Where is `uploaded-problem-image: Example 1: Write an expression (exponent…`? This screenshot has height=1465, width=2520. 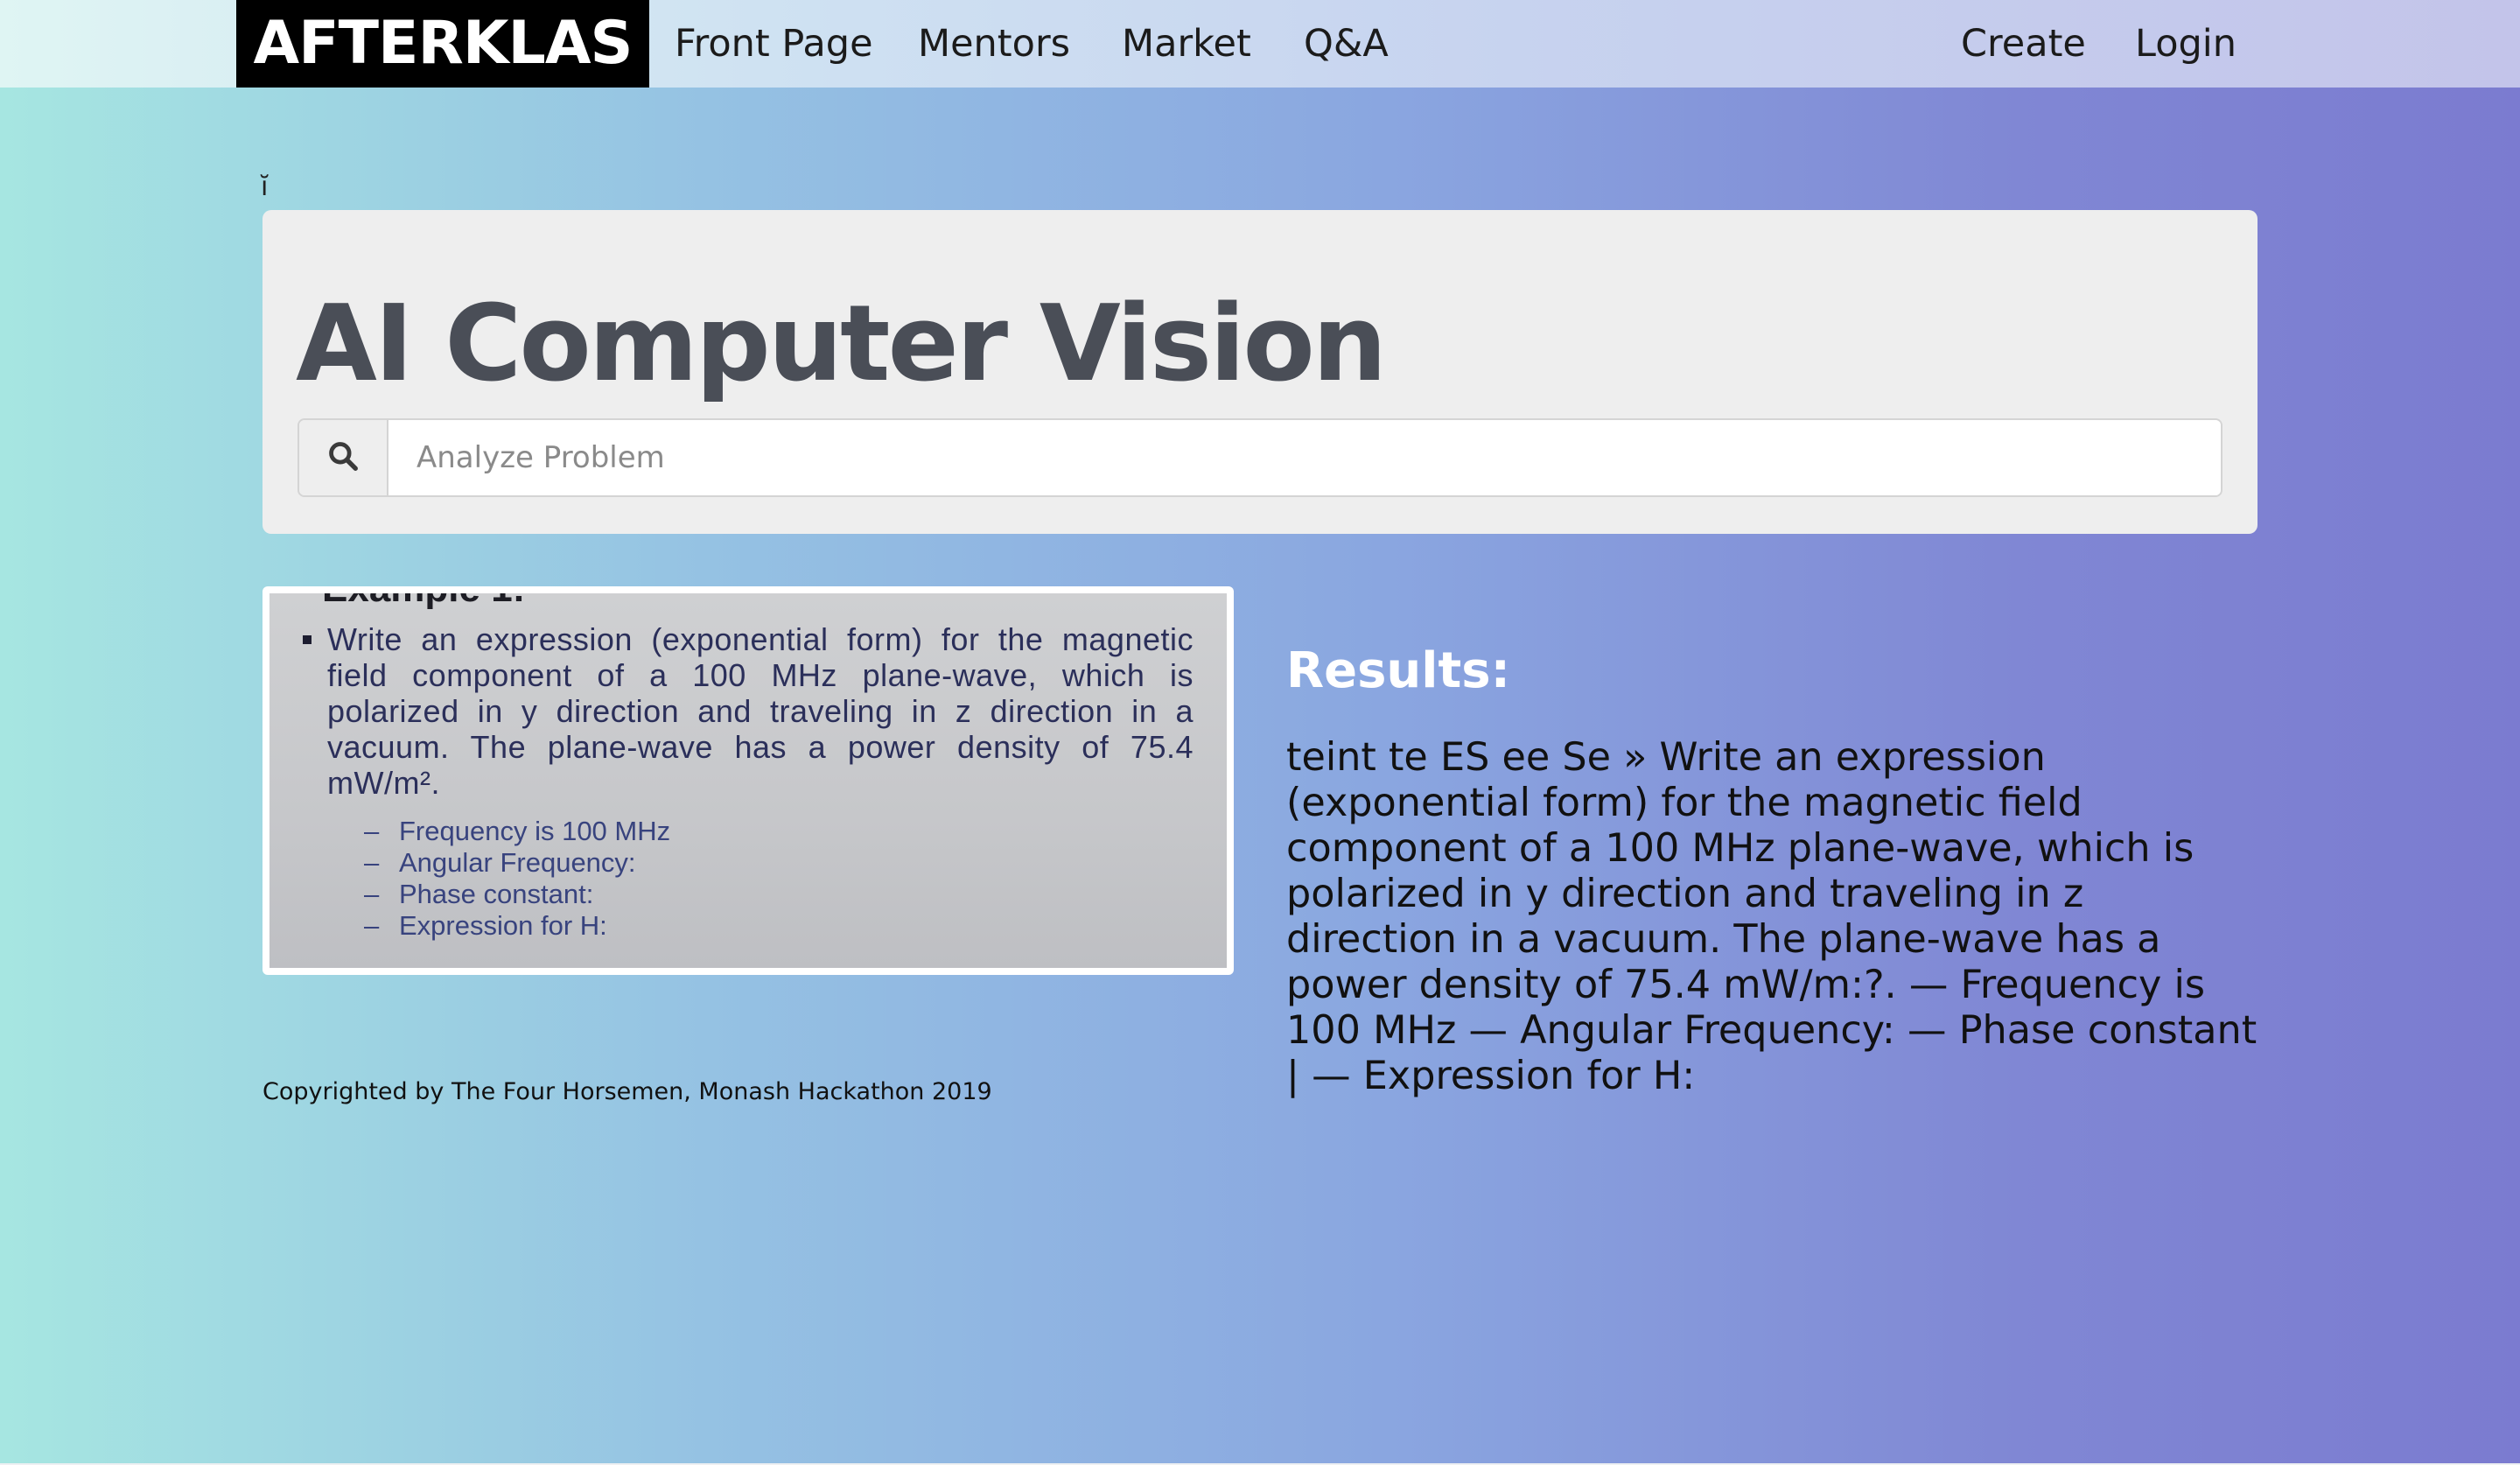 uploaded-problem-image: Example 1: Write an expression (exponent… is located at coordinates (748, 780).